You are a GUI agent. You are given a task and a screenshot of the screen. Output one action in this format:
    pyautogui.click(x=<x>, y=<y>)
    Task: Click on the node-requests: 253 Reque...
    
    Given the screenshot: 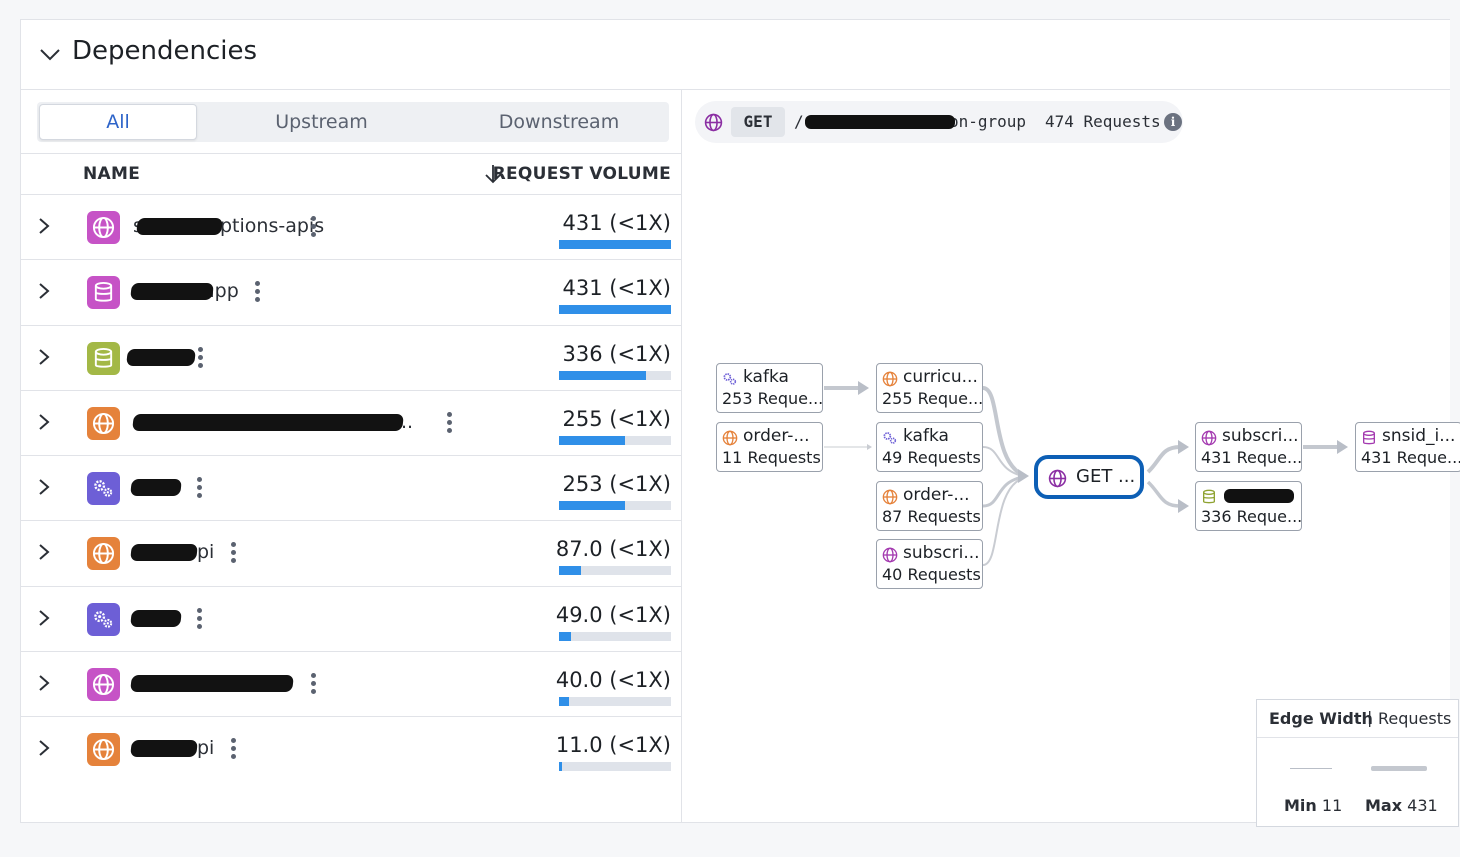 What is the action you would take?
    pyautogui.click(x=773, y=398)
    